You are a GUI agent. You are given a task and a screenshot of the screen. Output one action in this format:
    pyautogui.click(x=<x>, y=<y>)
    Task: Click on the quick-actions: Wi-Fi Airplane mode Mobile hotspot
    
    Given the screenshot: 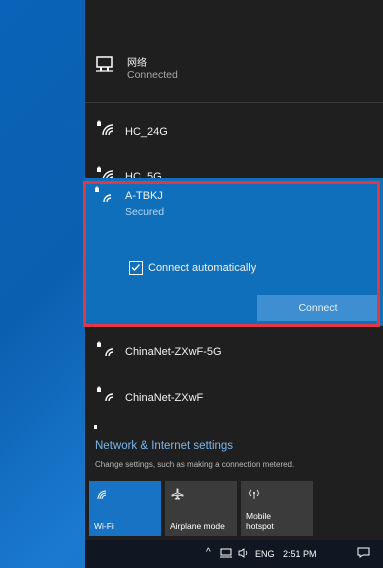 What is the action you would take?
    pyautogui.click(x=234, y=508)
    